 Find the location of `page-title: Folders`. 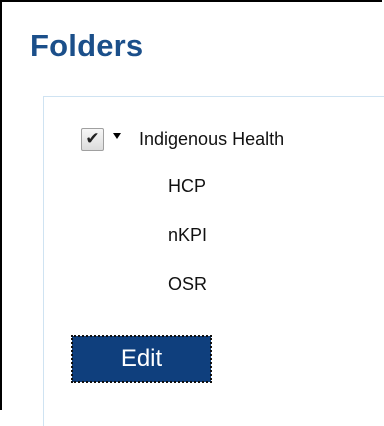

page-title: Folders is located at coordinates (87, 45).